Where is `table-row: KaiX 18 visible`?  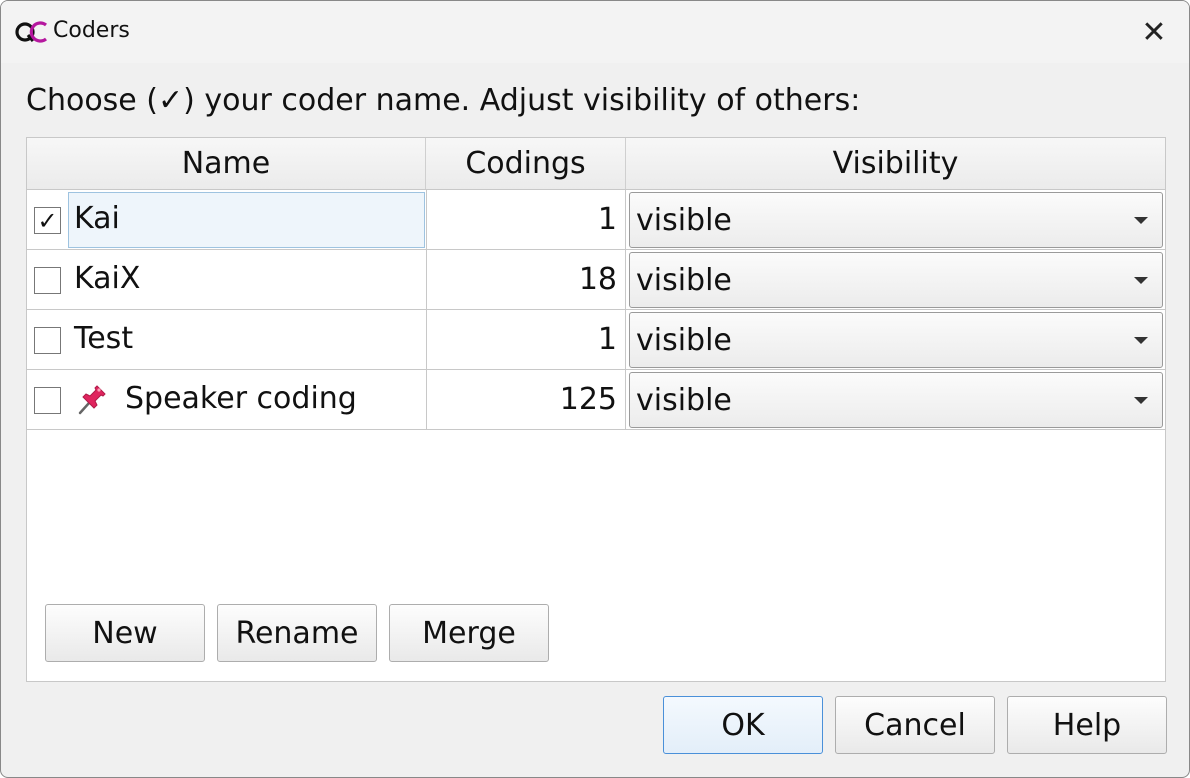 table-row: KaiX 18 visible is located at coordinates (596, 280).